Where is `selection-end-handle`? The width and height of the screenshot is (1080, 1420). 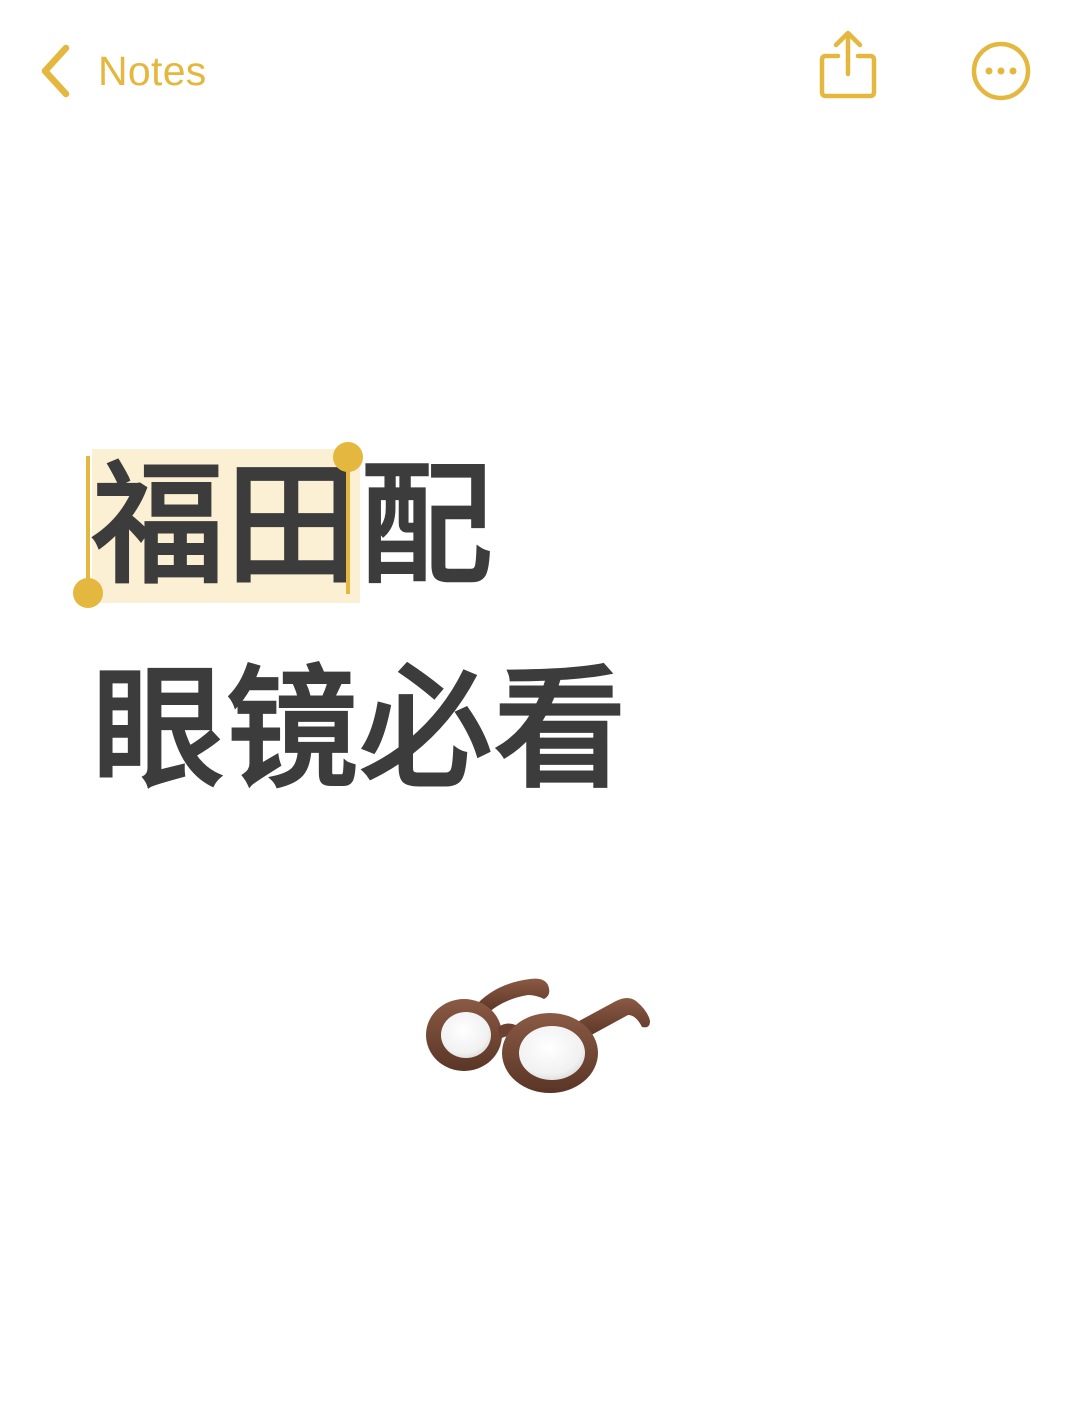
selection-end-handle is located at coordinates (348, 457).